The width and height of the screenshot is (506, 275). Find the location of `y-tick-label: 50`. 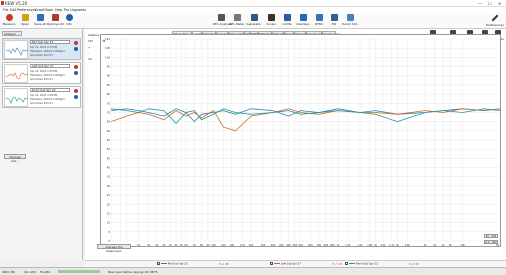

y-tick-label: 50 is located at coordinates (109, 149).